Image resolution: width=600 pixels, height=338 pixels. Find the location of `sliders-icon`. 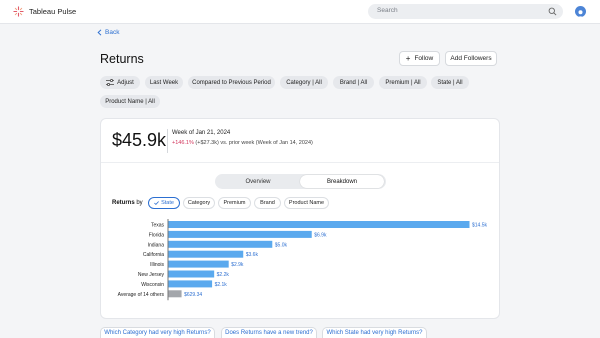

sliders-icon is located at coordinates (110, 82).